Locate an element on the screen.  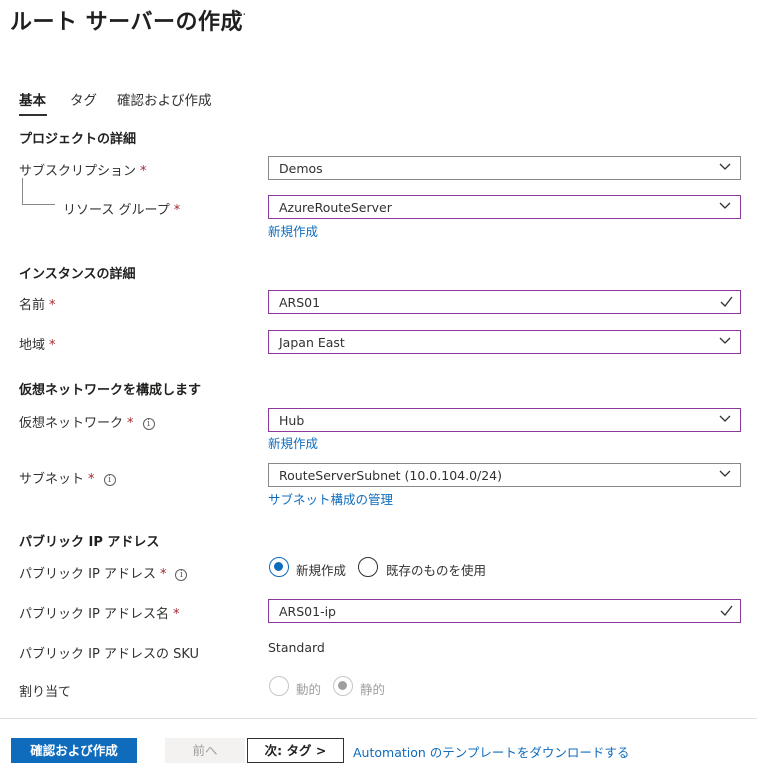
public-ip-sku-label: パブリック IP アドレスの SKU is located at coordinates (109, 654).